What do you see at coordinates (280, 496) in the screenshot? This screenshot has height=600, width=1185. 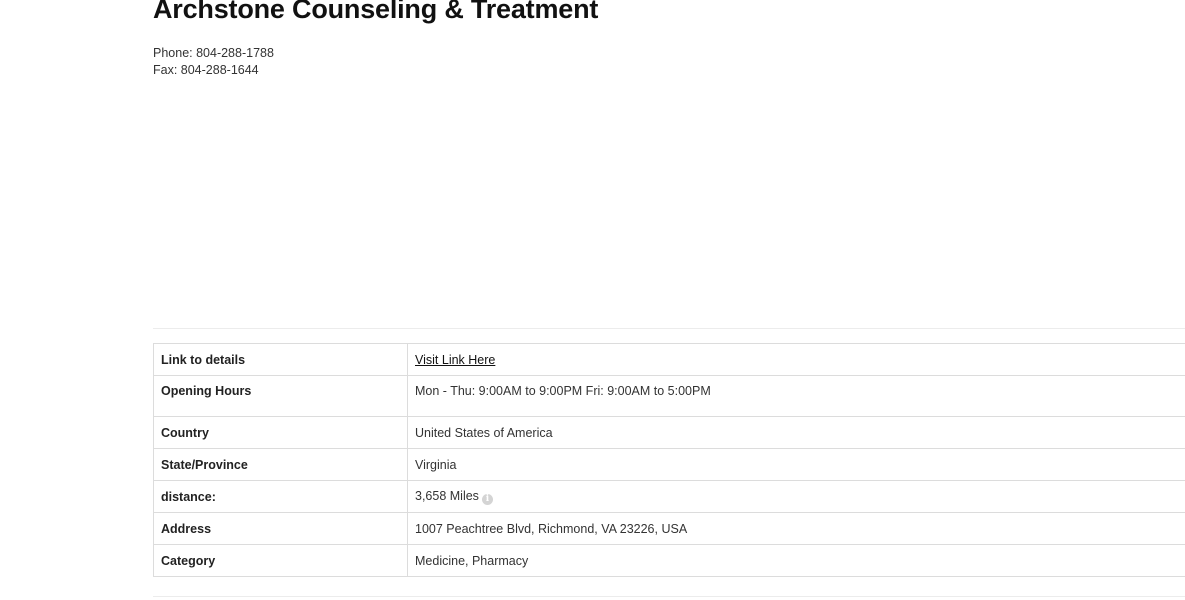 I see `row-label-distance: distance:` at bounding box center [280, 496].